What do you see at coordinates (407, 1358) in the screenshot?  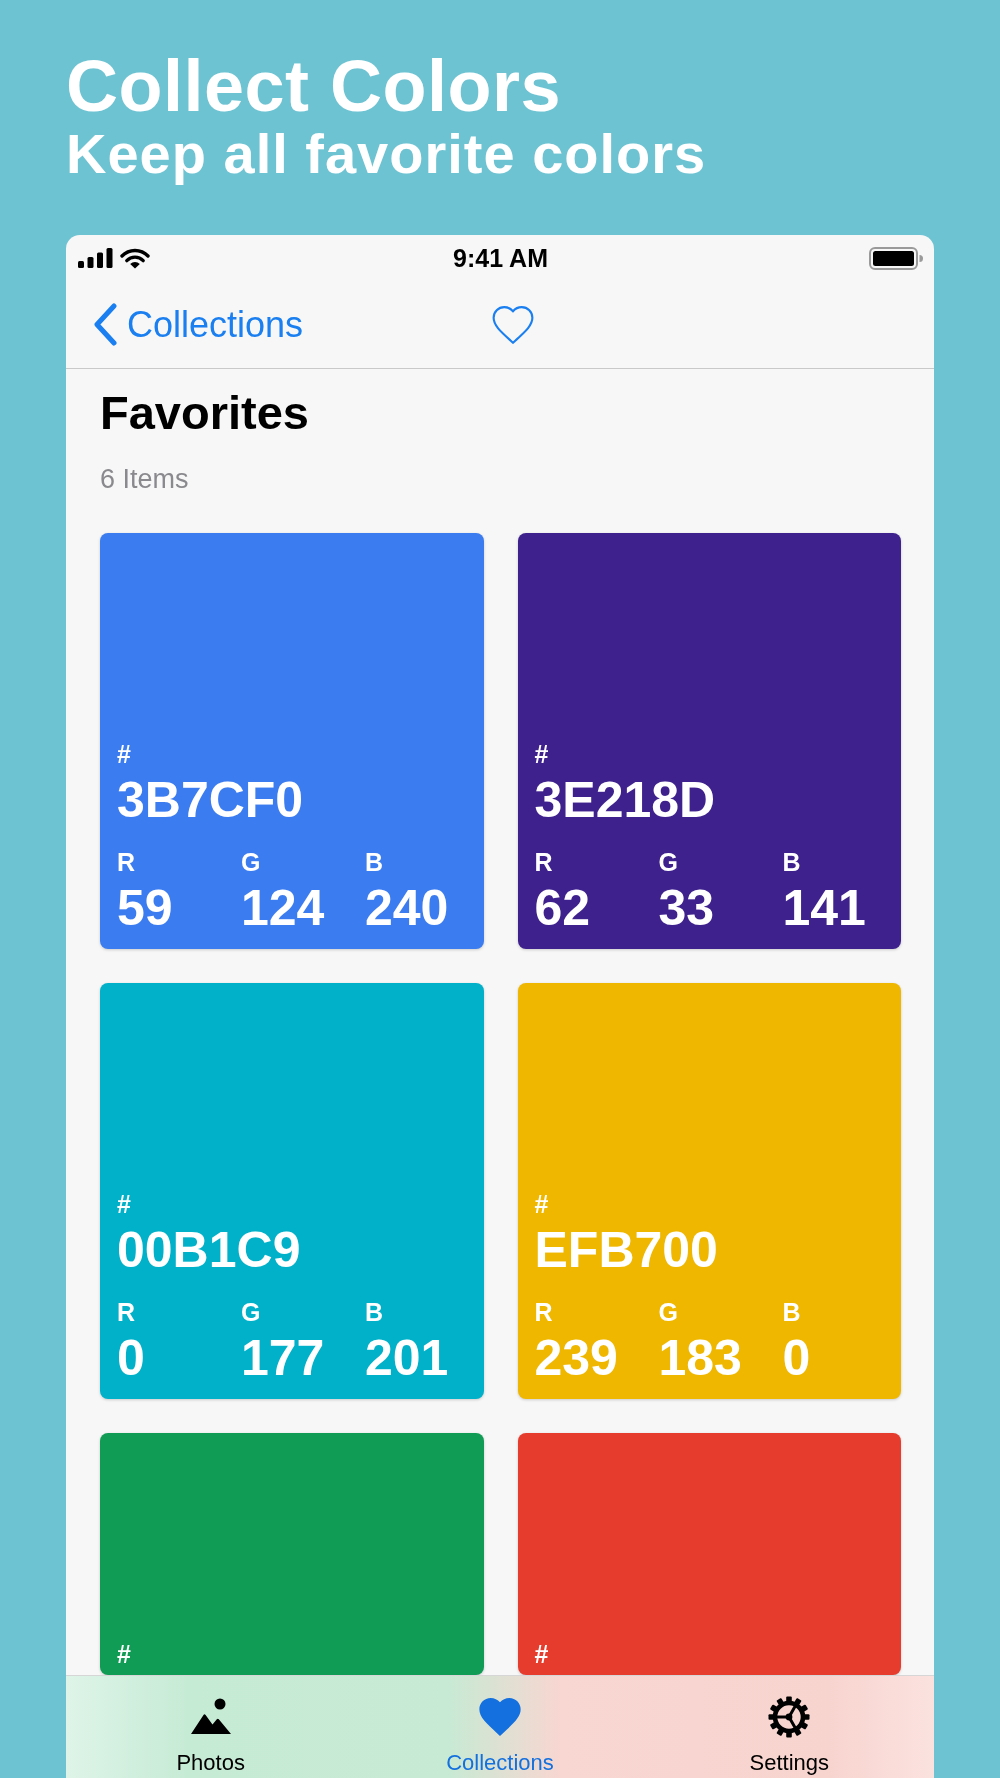 I see `channel-value: 201` at bounding box center [407, 1358].